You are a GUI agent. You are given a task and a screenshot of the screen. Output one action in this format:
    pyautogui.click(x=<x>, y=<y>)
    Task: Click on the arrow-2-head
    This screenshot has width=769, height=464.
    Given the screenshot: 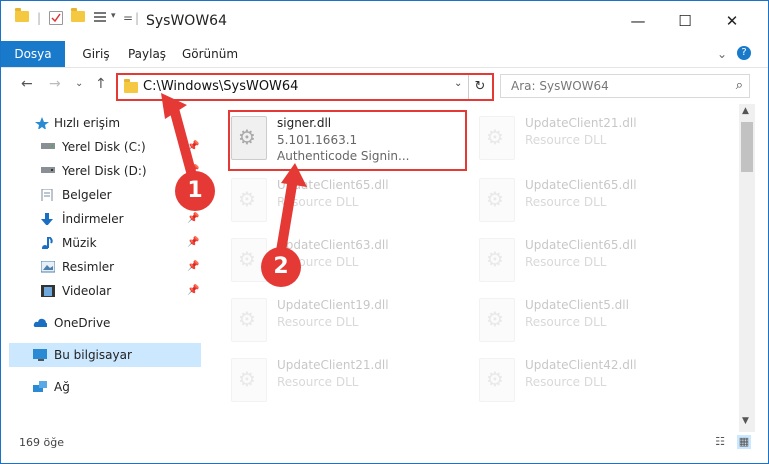 What is the action you would take?
    pyautogui.click(x=294, y=175)
    